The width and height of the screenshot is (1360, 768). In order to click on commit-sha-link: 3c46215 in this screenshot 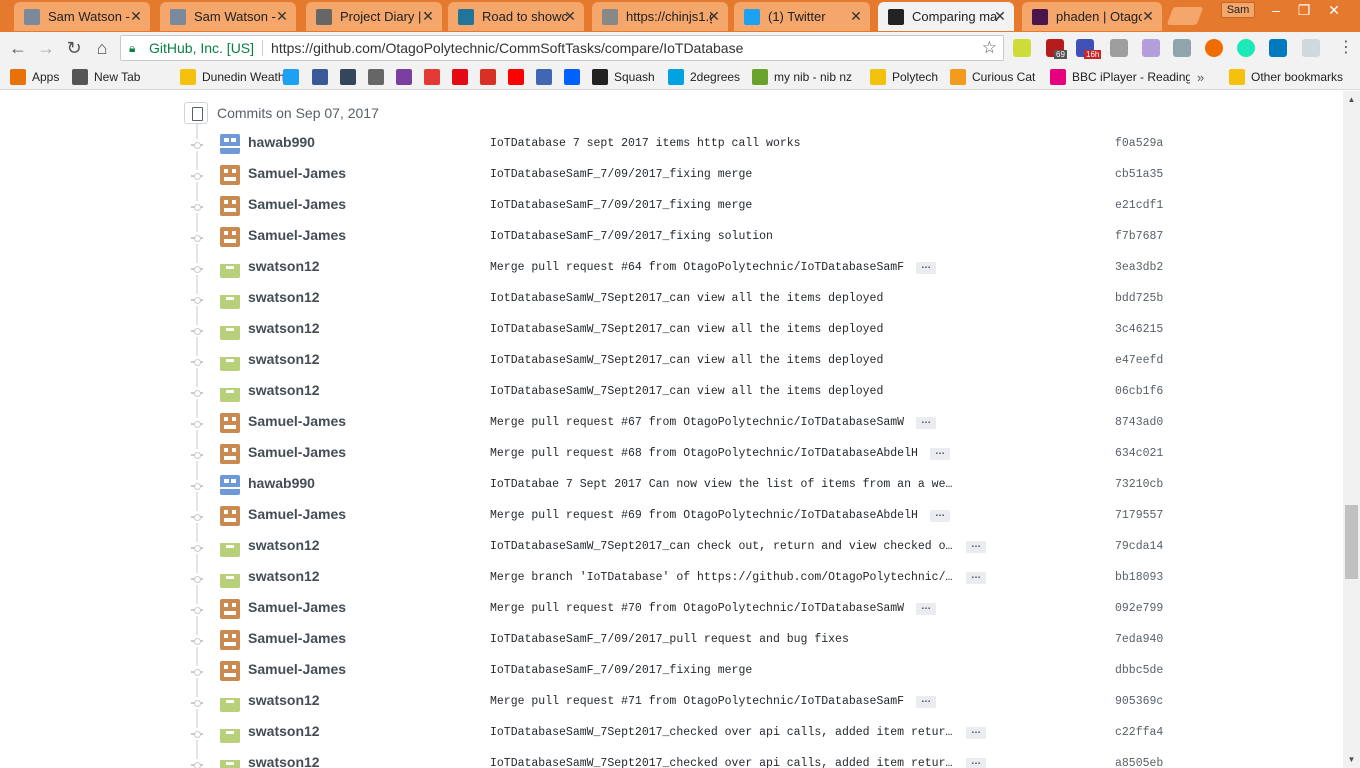, I will do `click(1139, 329)`.